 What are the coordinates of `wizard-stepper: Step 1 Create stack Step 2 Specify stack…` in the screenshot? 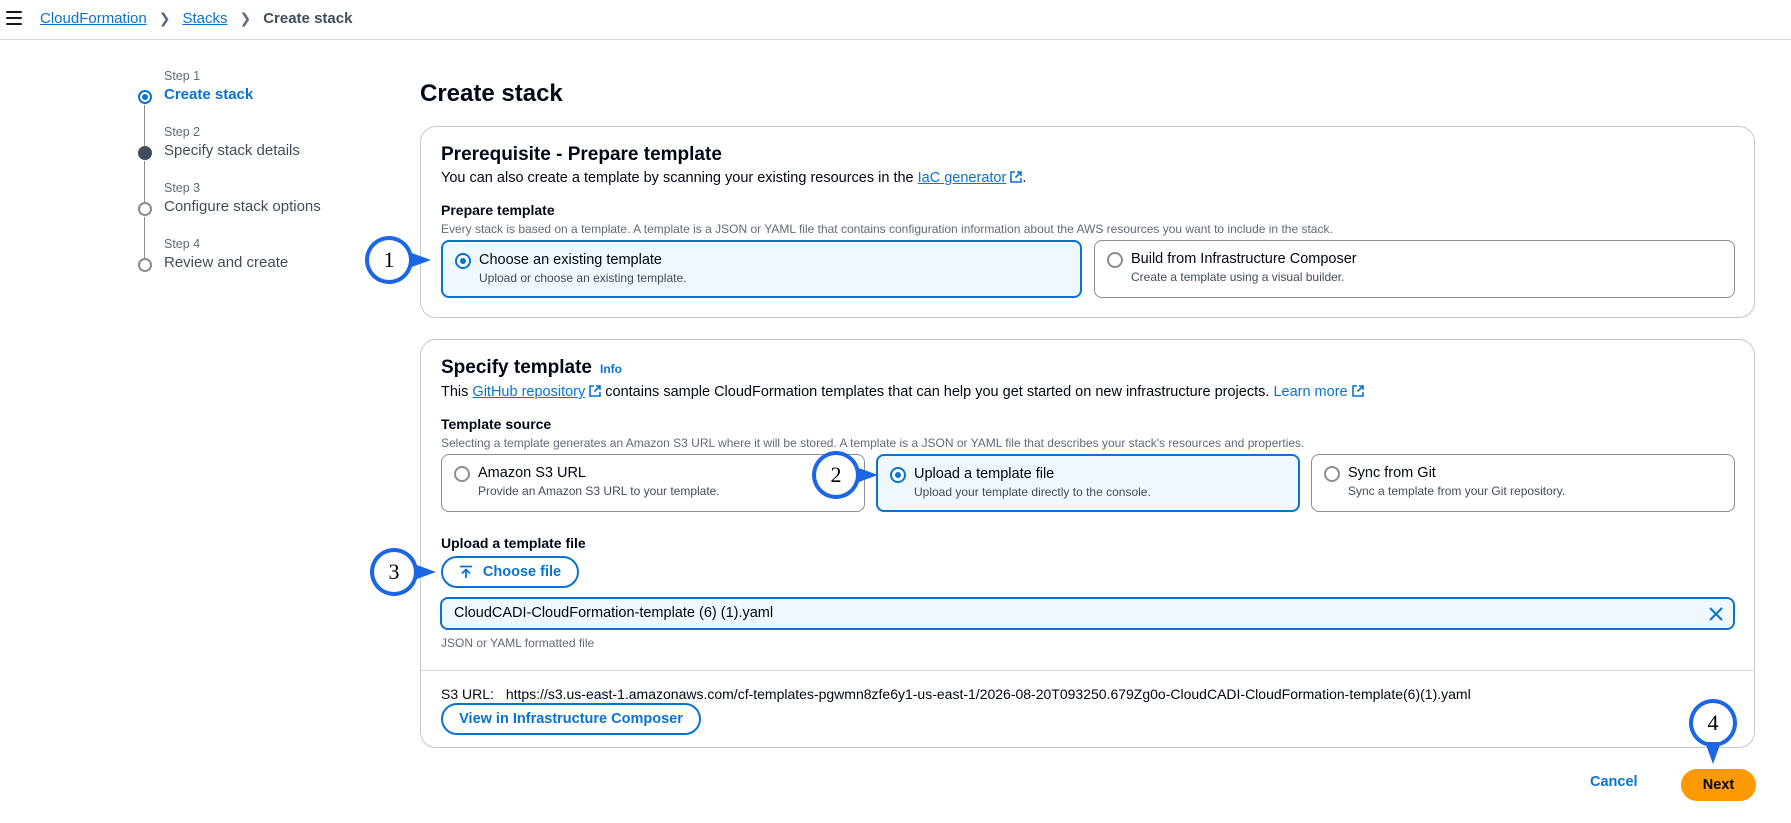 It's located at (265, 180).